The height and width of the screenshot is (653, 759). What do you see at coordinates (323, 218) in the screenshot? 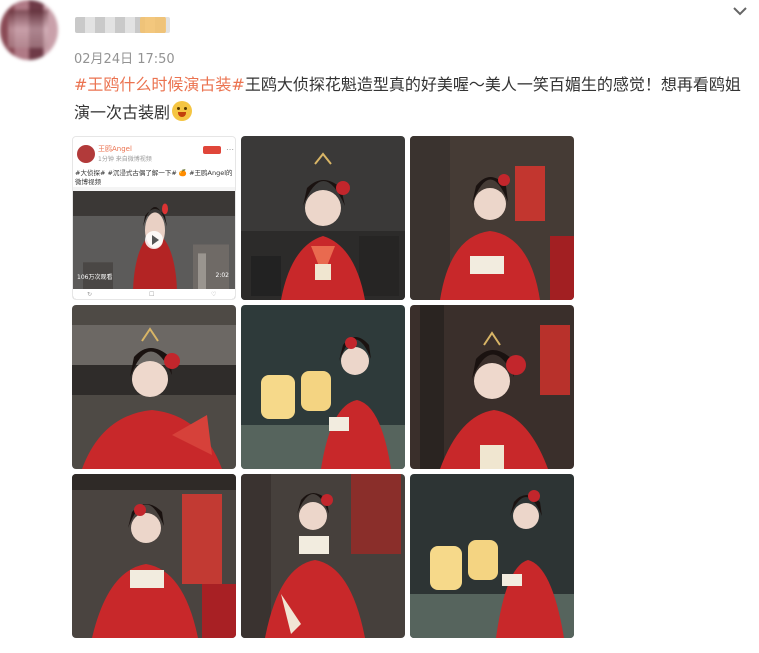
I see `photo-red-costume-portrait` at bounding box center [323, 218].